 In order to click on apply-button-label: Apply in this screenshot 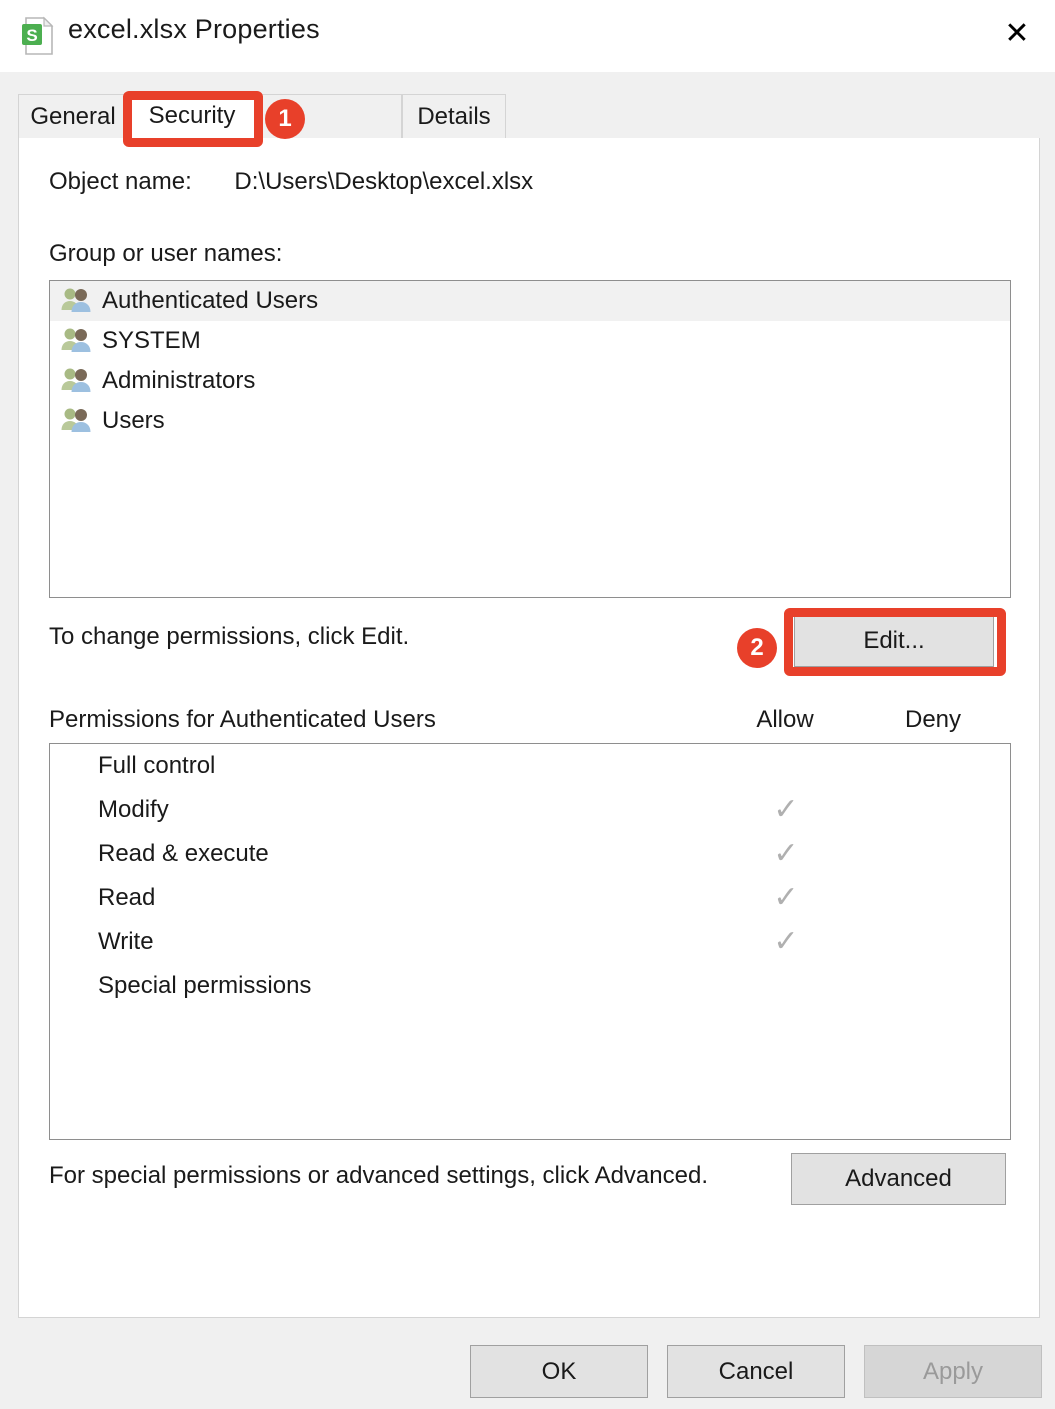, I will do `click(953, 1371)`.